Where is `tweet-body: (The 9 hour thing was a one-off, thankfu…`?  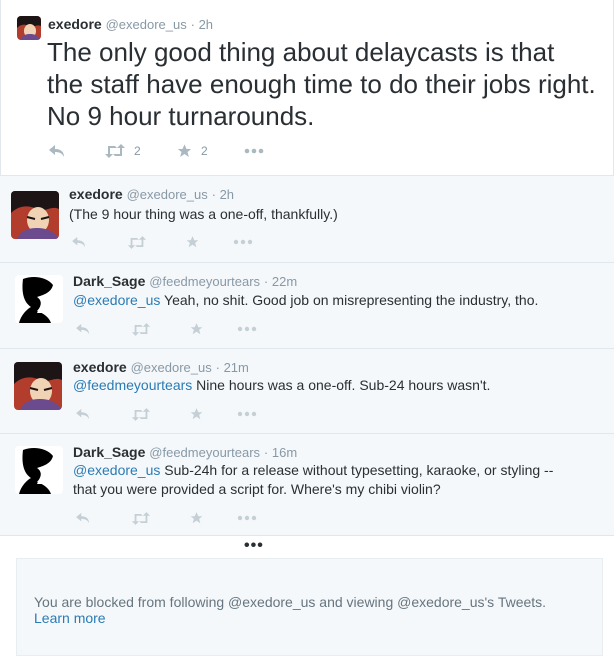
tweet-body: (The 9 hour thing was a one-off, thankfu… is located at coordinates (203, 214).